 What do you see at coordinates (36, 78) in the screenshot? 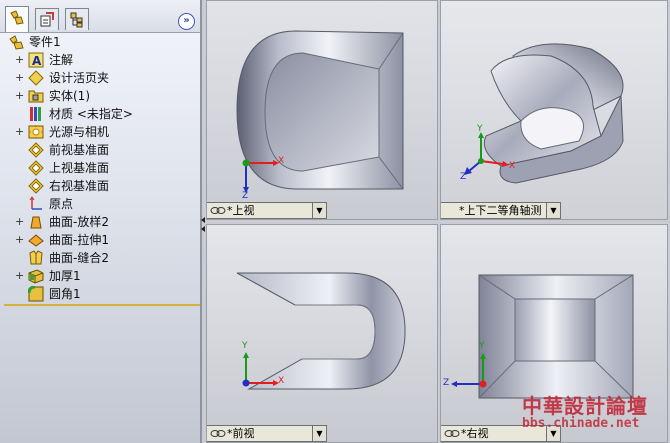
I see `design-binder-icon` at bounding box center [36, 78].